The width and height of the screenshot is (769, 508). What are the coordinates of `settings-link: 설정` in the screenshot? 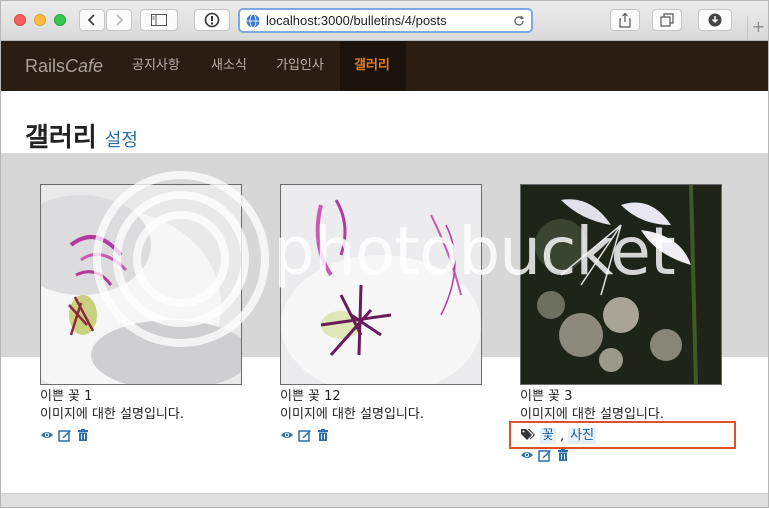 It's located at (121, 139).